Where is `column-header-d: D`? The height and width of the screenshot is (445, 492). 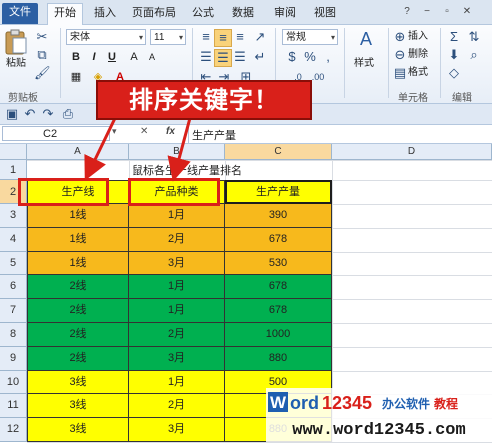
column-header-d: D is located at coordinates (412, 151).